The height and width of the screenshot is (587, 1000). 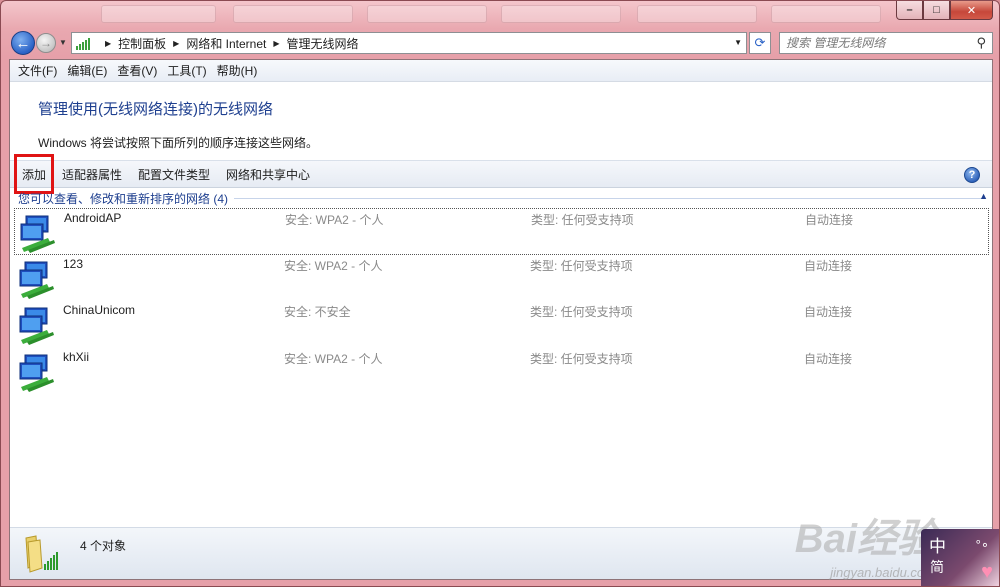 What do you see at coordinates (501, 231) in the screenshot?
I see `network-item-androidap: AndroidAP 安全: WPA2 - 个人 类型: 任何受支持项 自动连接` at bounding box center [501, 231].